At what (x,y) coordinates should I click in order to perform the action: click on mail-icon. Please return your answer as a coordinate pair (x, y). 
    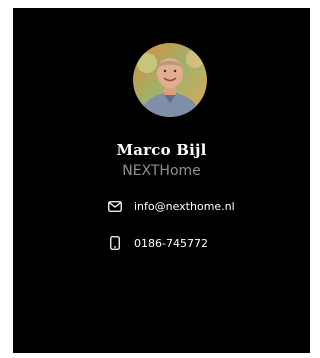
    Looking at the image, I should click on (115, 206).